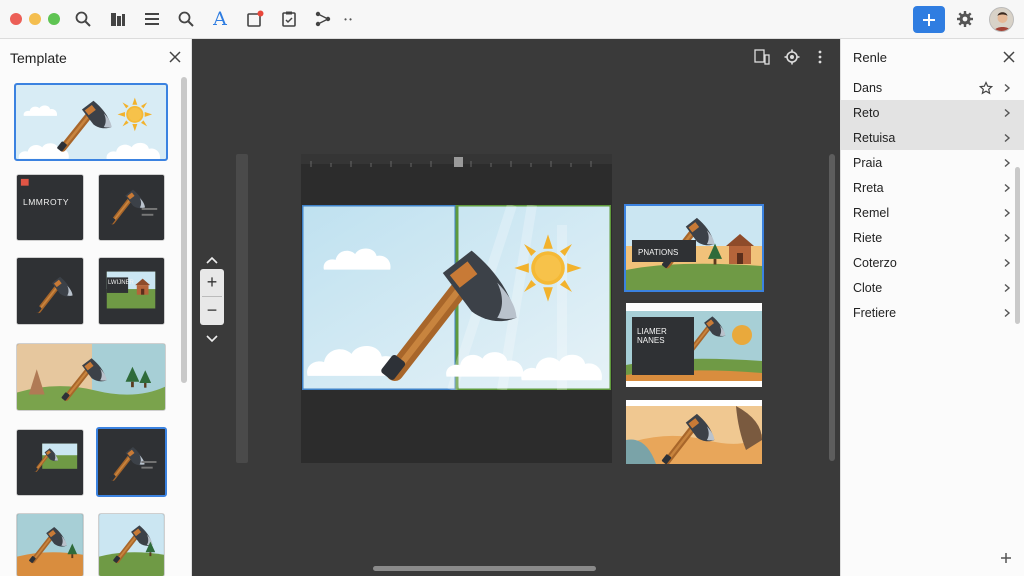 Image resolution: width=1024 pixels, height=576 pixels. What do you see at coordinates (118, 19) in the screenshot?
I see `library-icon` at bounding box center [118, 19].